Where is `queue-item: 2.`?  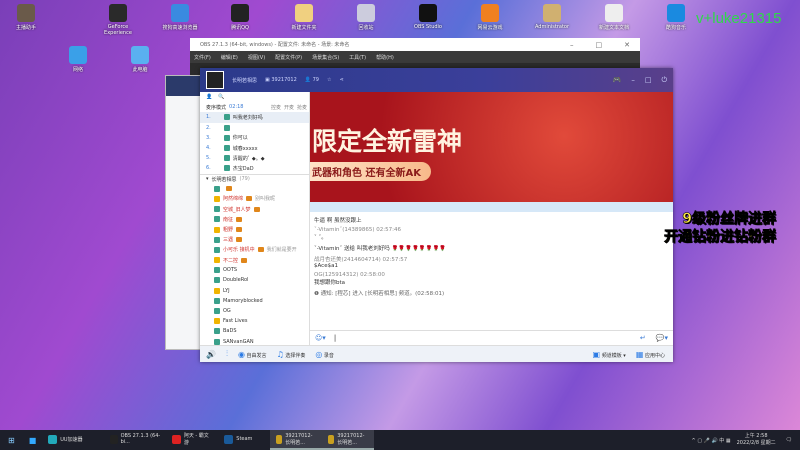 queue-item: 2. is located at coordinates (254, 128).